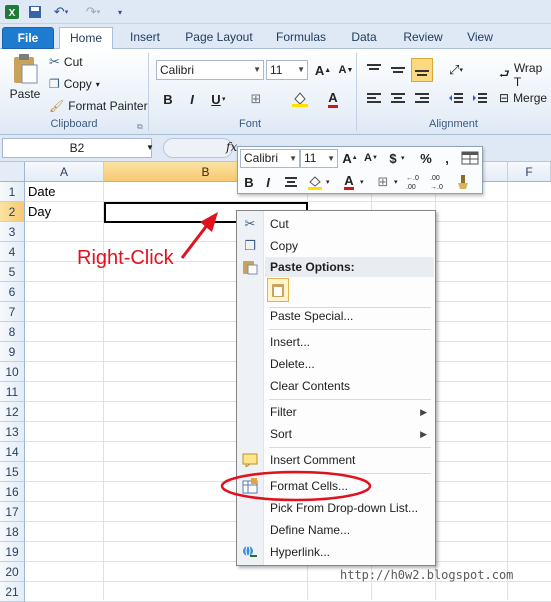 The height and width of the screenshot is (602, 551). I want to click on cut-button: ✂ Cut, so click(66, 62).